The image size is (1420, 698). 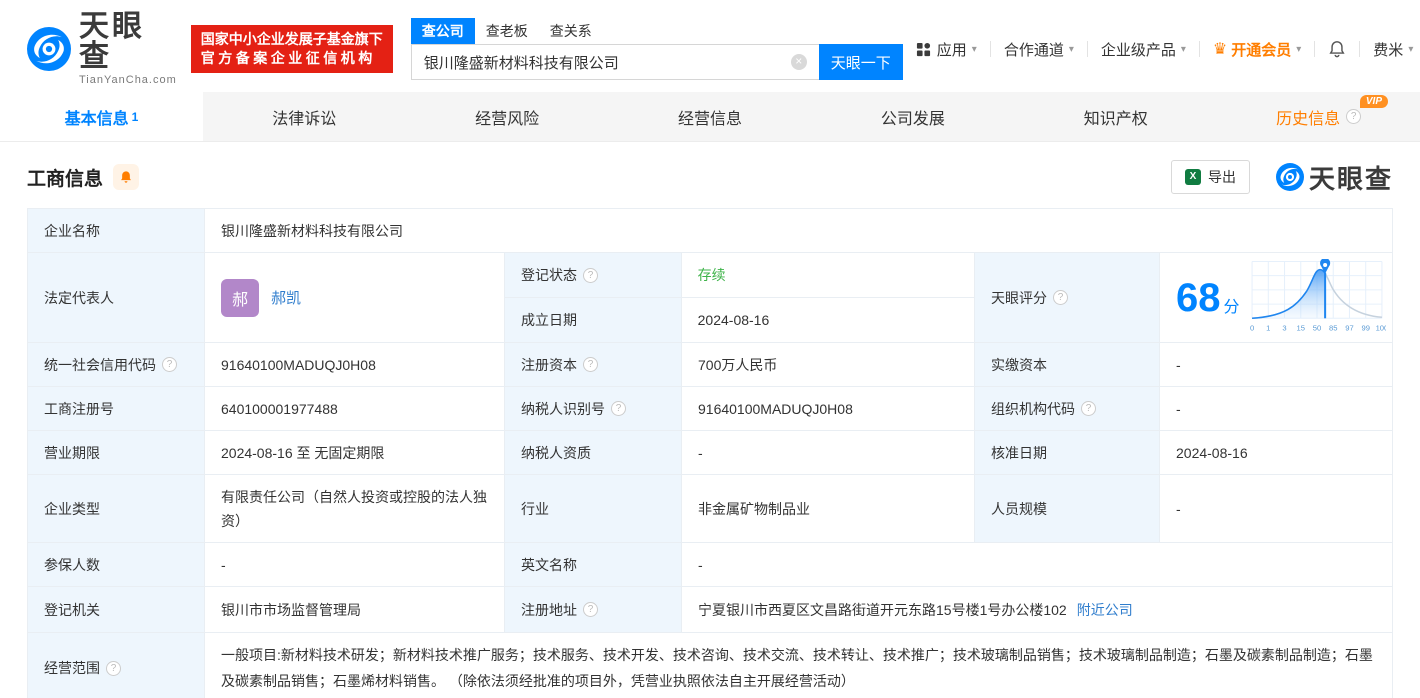 I want to click on badge-line2: 官方备案企业征信机构, so click(x=288, y=58).